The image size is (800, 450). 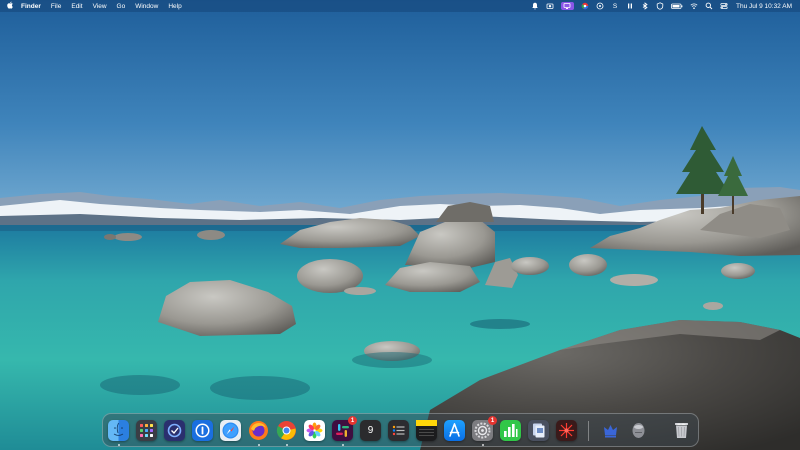 What do you see at coordinates (535, 6) in the screenshot?
I see `bell-icon` at bounding box center [535, 6].